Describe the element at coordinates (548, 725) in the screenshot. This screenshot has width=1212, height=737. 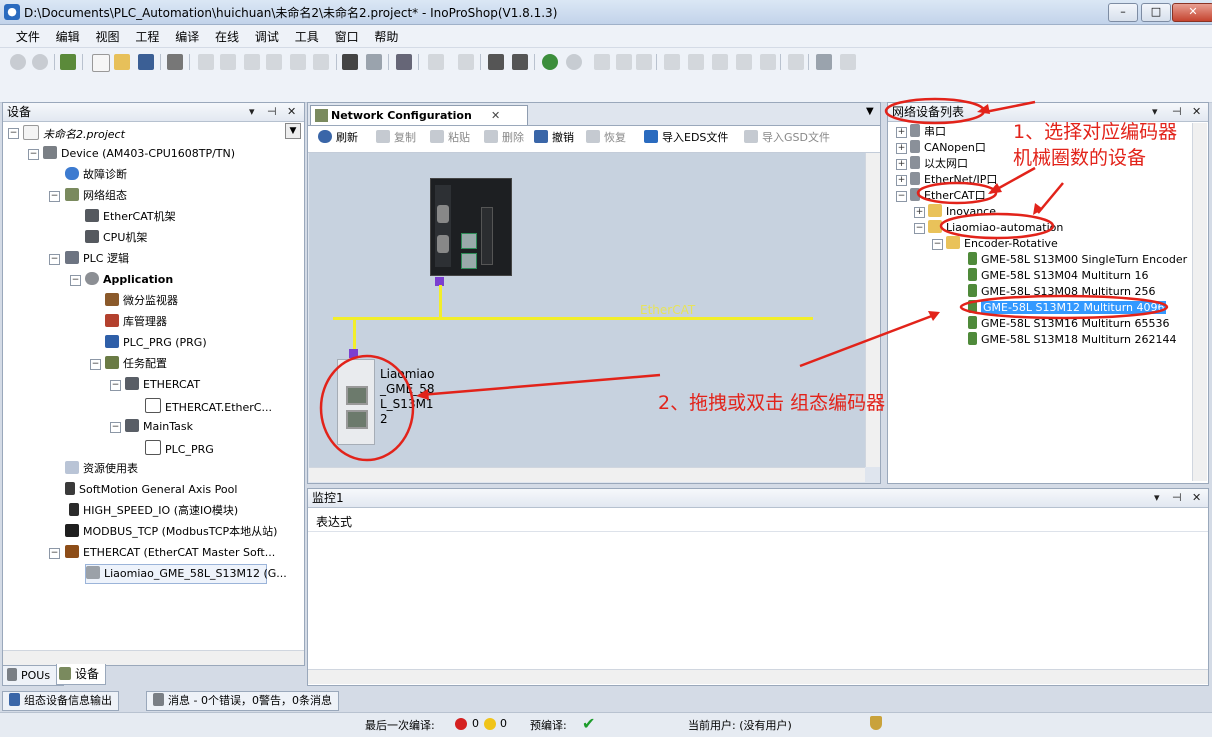
I see `precompile-label: 预编译:` at that location.